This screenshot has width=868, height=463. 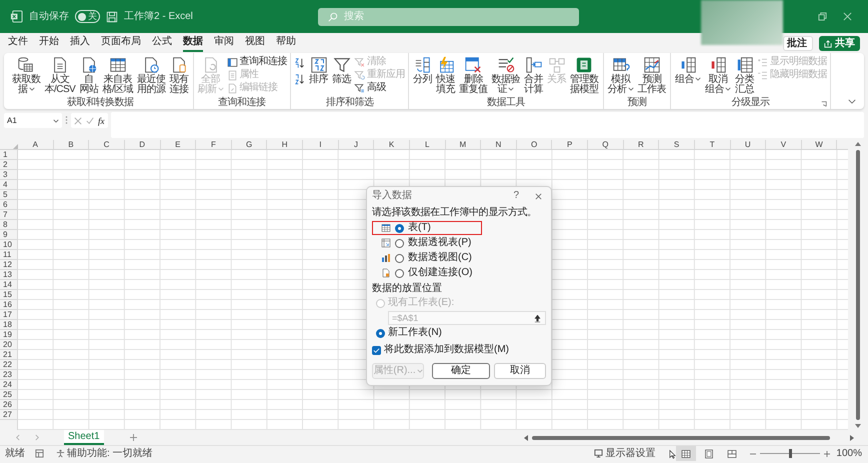 What do you see at coordinates (341, 70) in the screenshot?
I see `ribbon-button: 筛选` at bounding box center [341, 70].